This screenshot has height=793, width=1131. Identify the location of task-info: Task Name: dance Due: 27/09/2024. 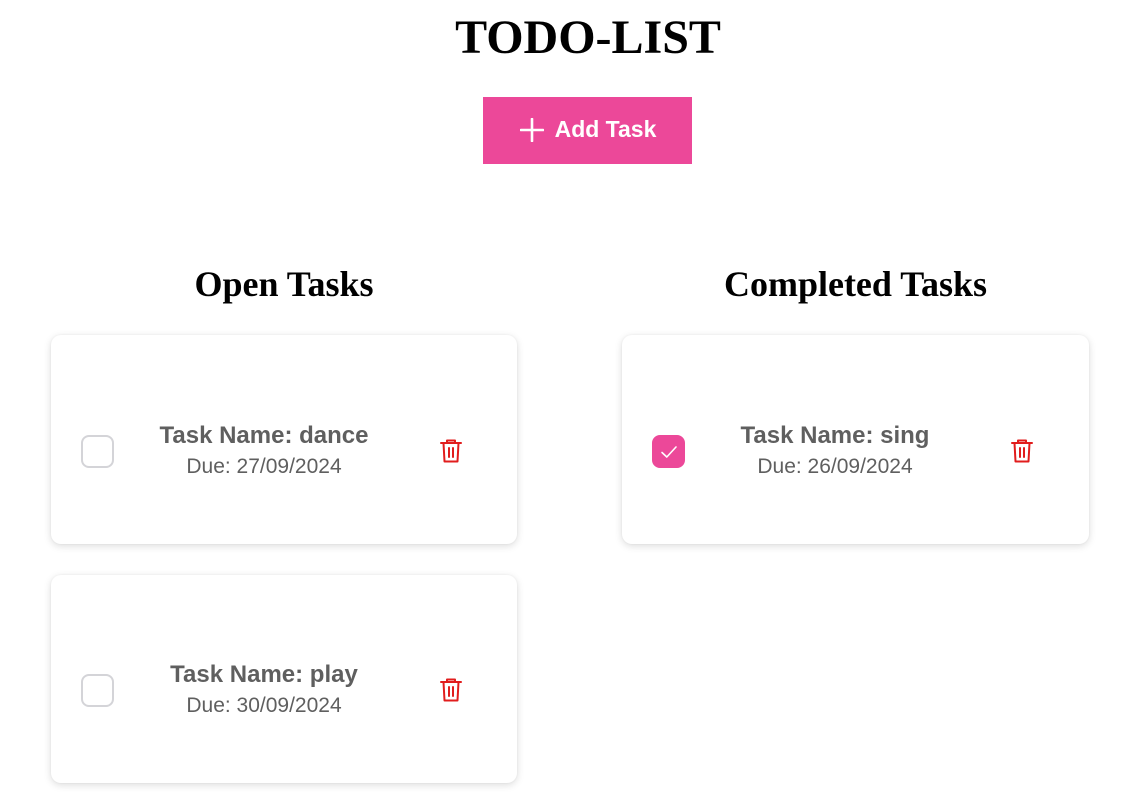
(264, 451).